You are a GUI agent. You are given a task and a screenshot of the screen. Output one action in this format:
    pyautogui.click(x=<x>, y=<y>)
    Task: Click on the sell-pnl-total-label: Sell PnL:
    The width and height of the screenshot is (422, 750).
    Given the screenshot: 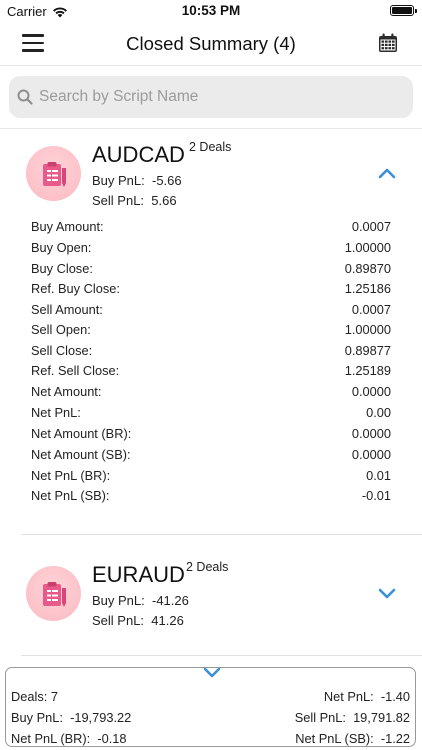 What is the action you would take?
    pyautogui.click(x=320, y=717)
    